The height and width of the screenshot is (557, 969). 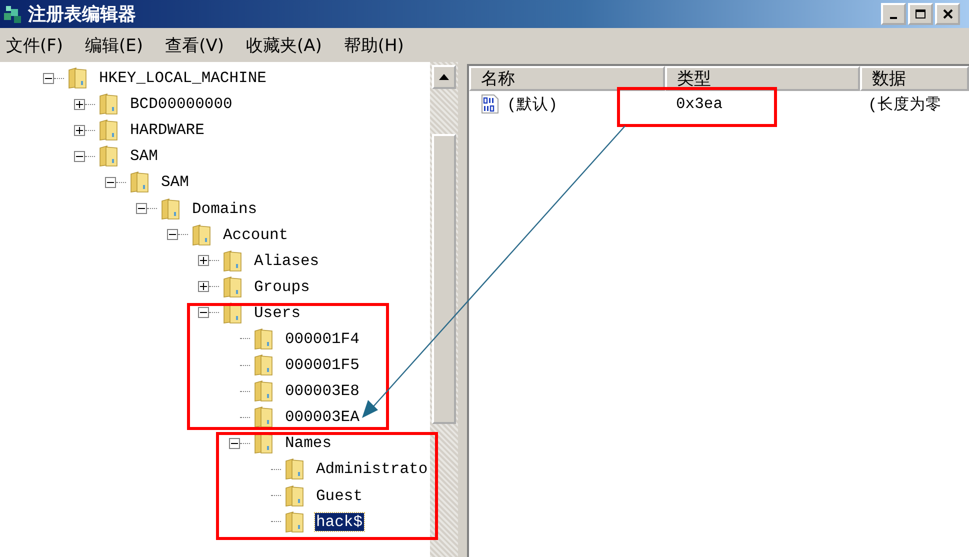 What do you see at coordinates (114, 45) in the screenshot?
I see `menu-item: 编辑(E)` at bounding box center [114, 45].